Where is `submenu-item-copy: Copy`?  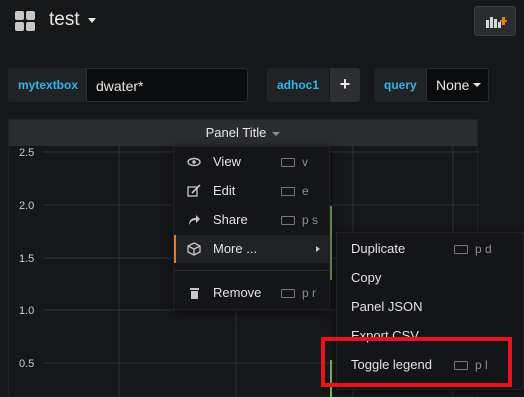
submenu-item-copy: Copy is located at coordinates (430, 278).